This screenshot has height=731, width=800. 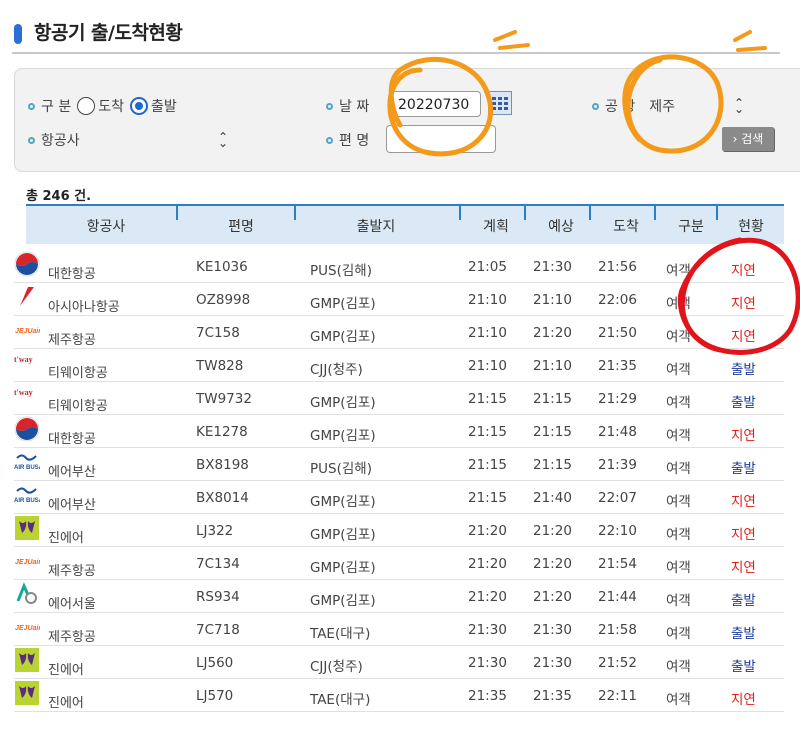 I want to click on date-input: 20220730, so click(x=435, y=104).